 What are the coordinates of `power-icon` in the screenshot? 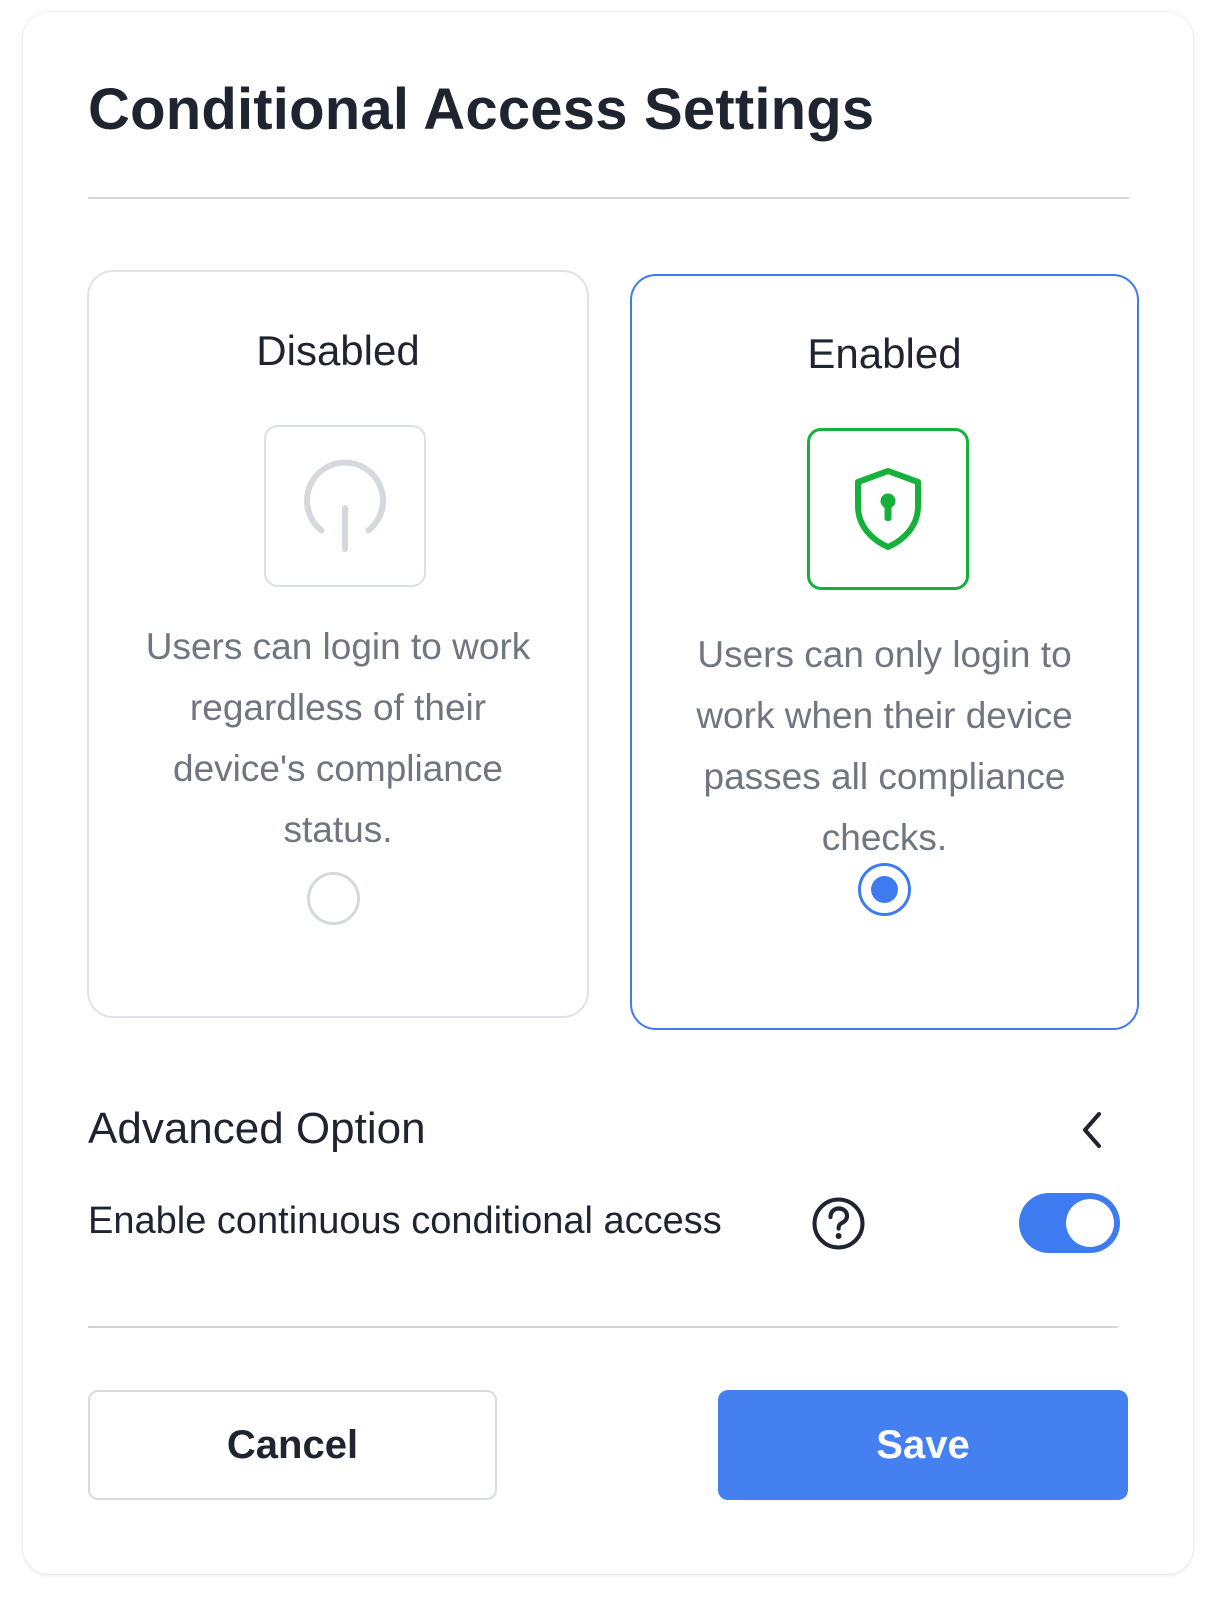 It's located at (345, 505).